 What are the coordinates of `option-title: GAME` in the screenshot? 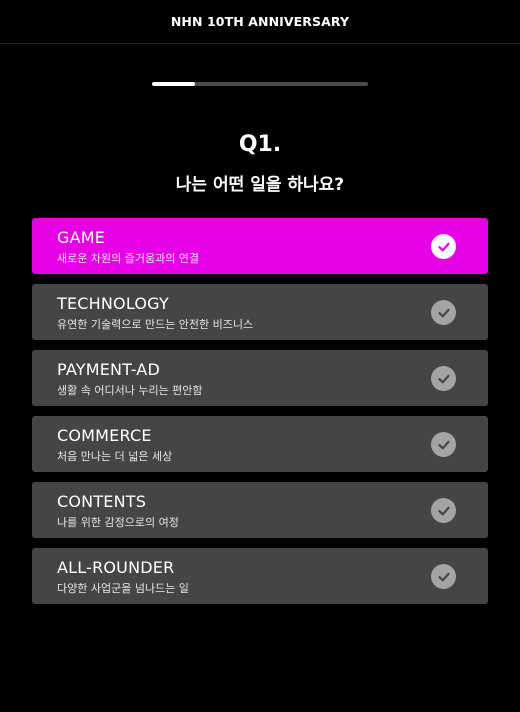 It's located at (81, 237).